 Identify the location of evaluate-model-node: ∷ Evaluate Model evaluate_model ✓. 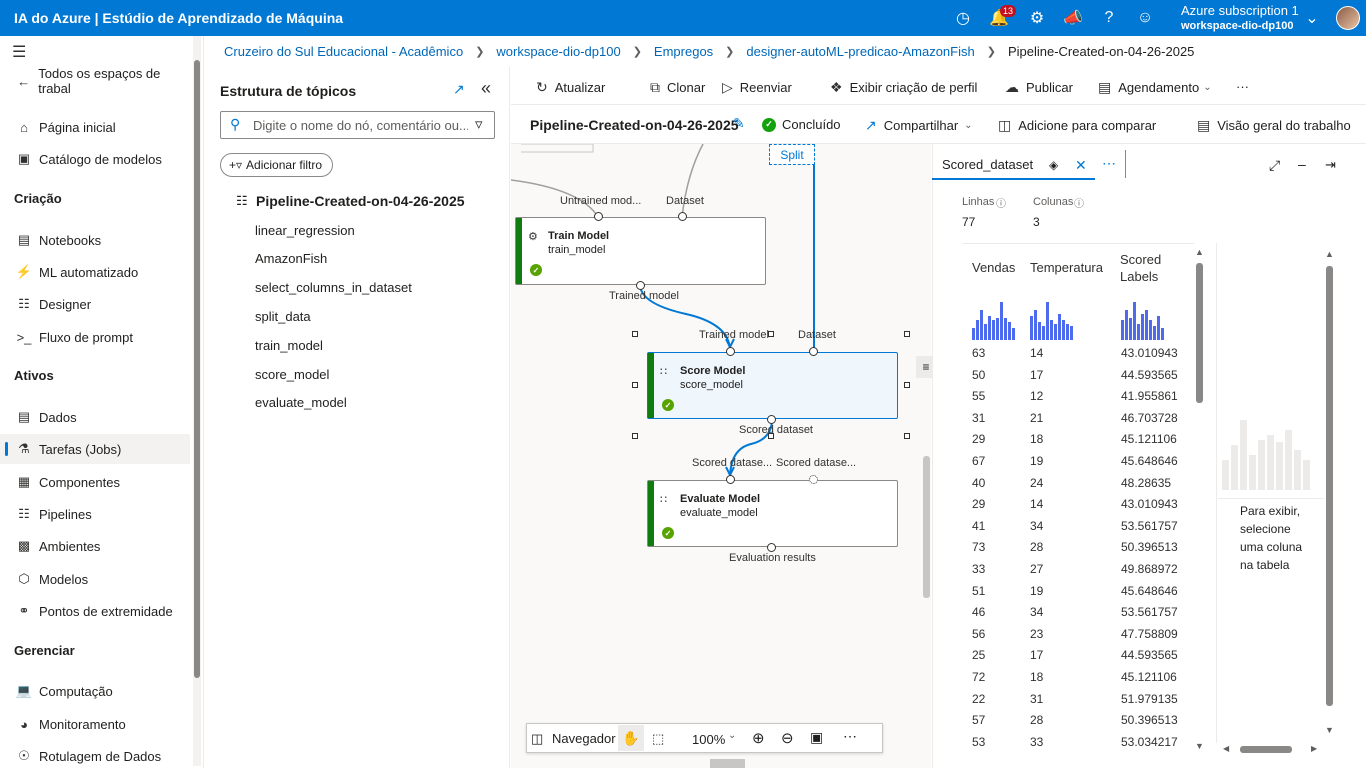
(772, 513).